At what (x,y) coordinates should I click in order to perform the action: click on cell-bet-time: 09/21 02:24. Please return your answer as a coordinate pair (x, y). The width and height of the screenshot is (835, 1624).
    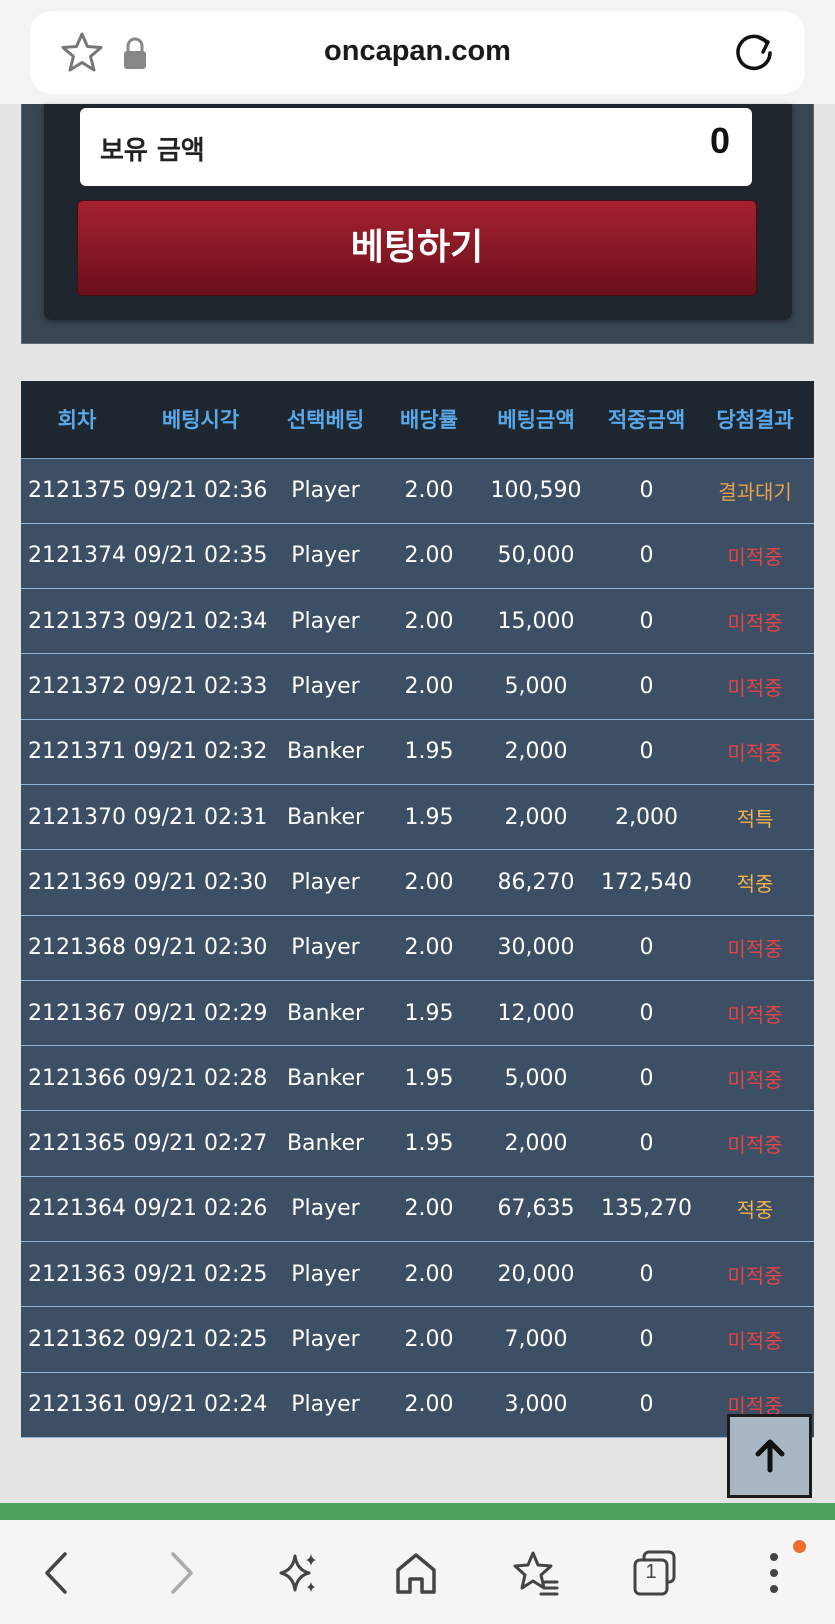
    Looking at the image, I should click on (200, 1405).